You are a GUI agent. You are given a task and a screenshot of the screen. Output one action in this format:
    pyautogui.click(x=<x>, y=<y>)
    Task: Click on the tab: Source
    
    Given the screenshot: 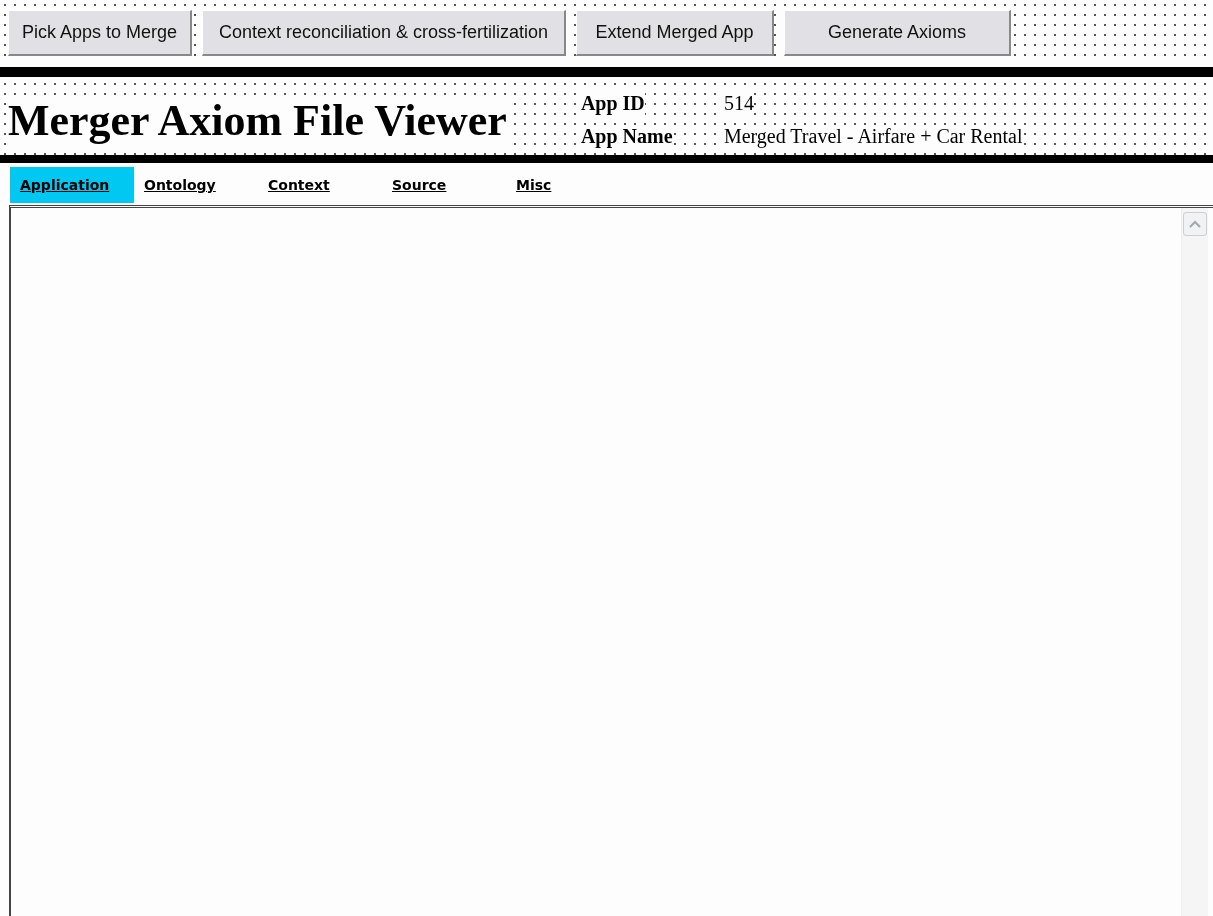 What is the action you would take?
    pyautogui.click(x=444, y=185)
    